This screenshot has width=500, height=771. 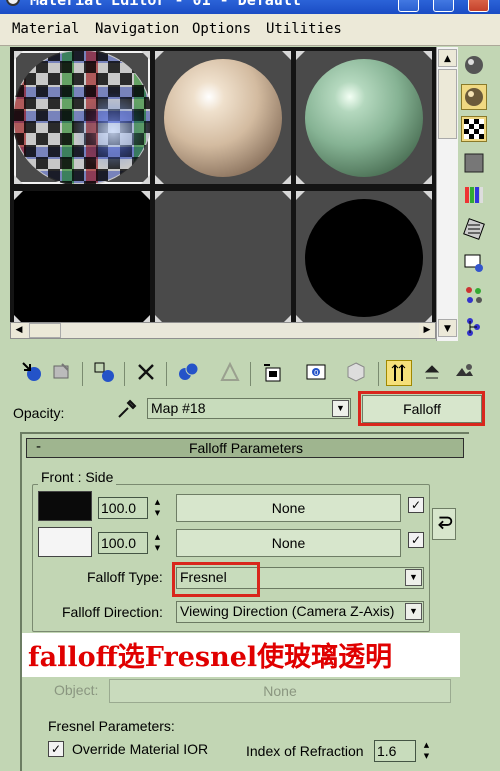 What do you see at coordinates (280, 691) in the screenshot?
I see `object-pick-button: None` at bounding box center [280, 691].